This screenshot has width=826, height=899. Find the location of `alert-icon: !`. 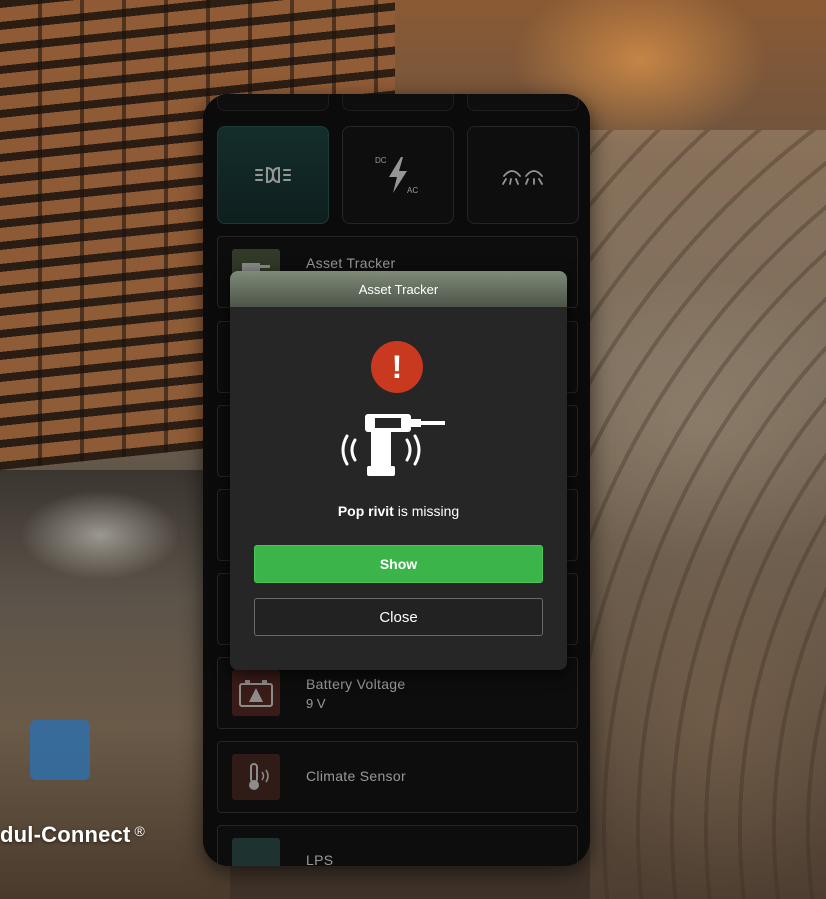

alert-icon: ! is located at coordinates (397, 367).